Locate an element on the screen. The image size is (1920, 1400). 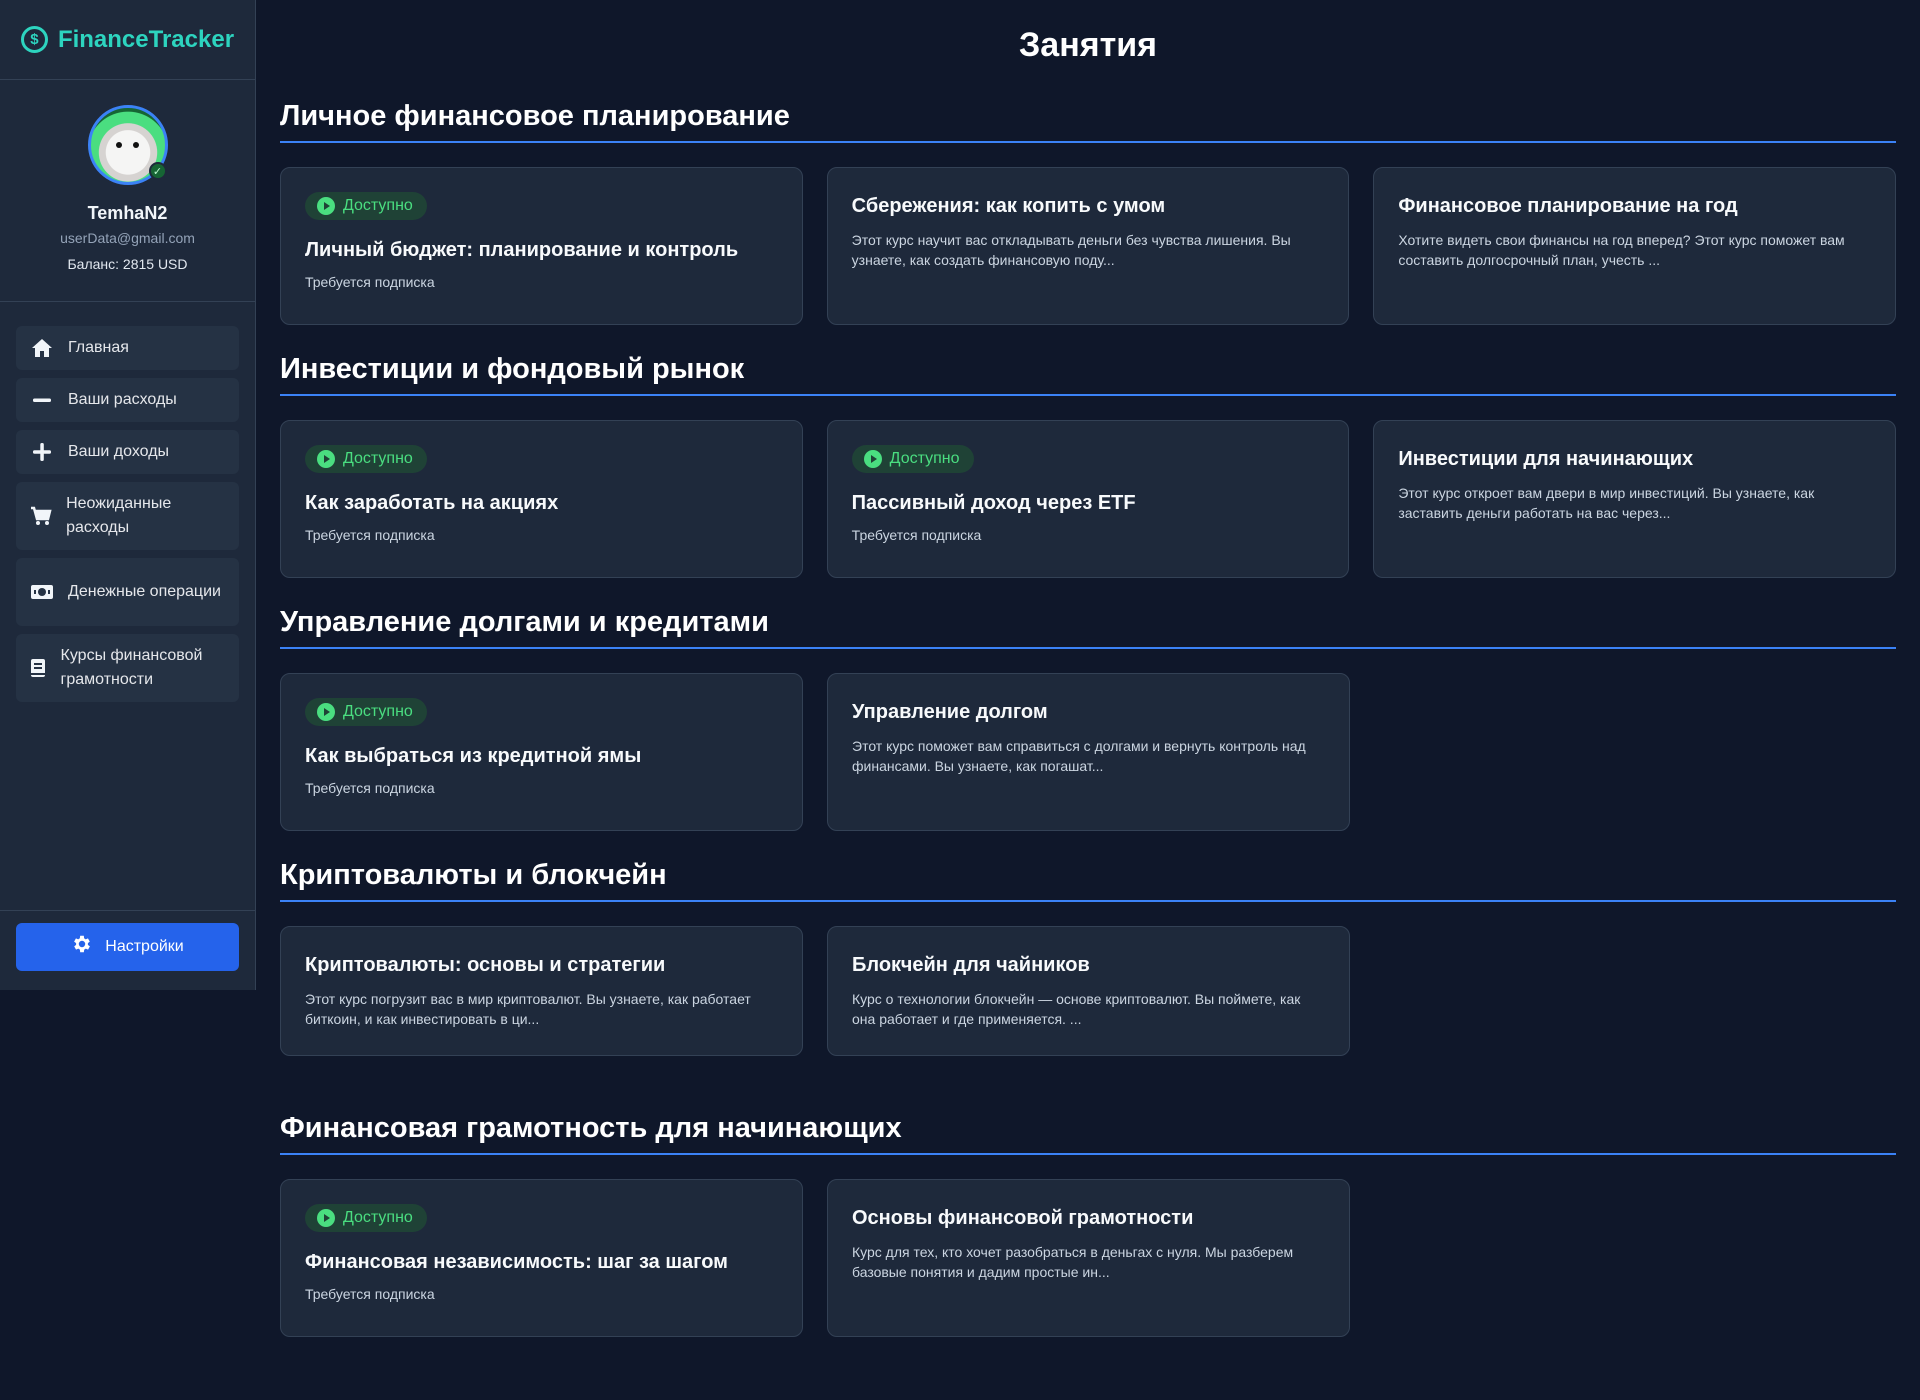
cart-icon is located at coordinates (41, 516).